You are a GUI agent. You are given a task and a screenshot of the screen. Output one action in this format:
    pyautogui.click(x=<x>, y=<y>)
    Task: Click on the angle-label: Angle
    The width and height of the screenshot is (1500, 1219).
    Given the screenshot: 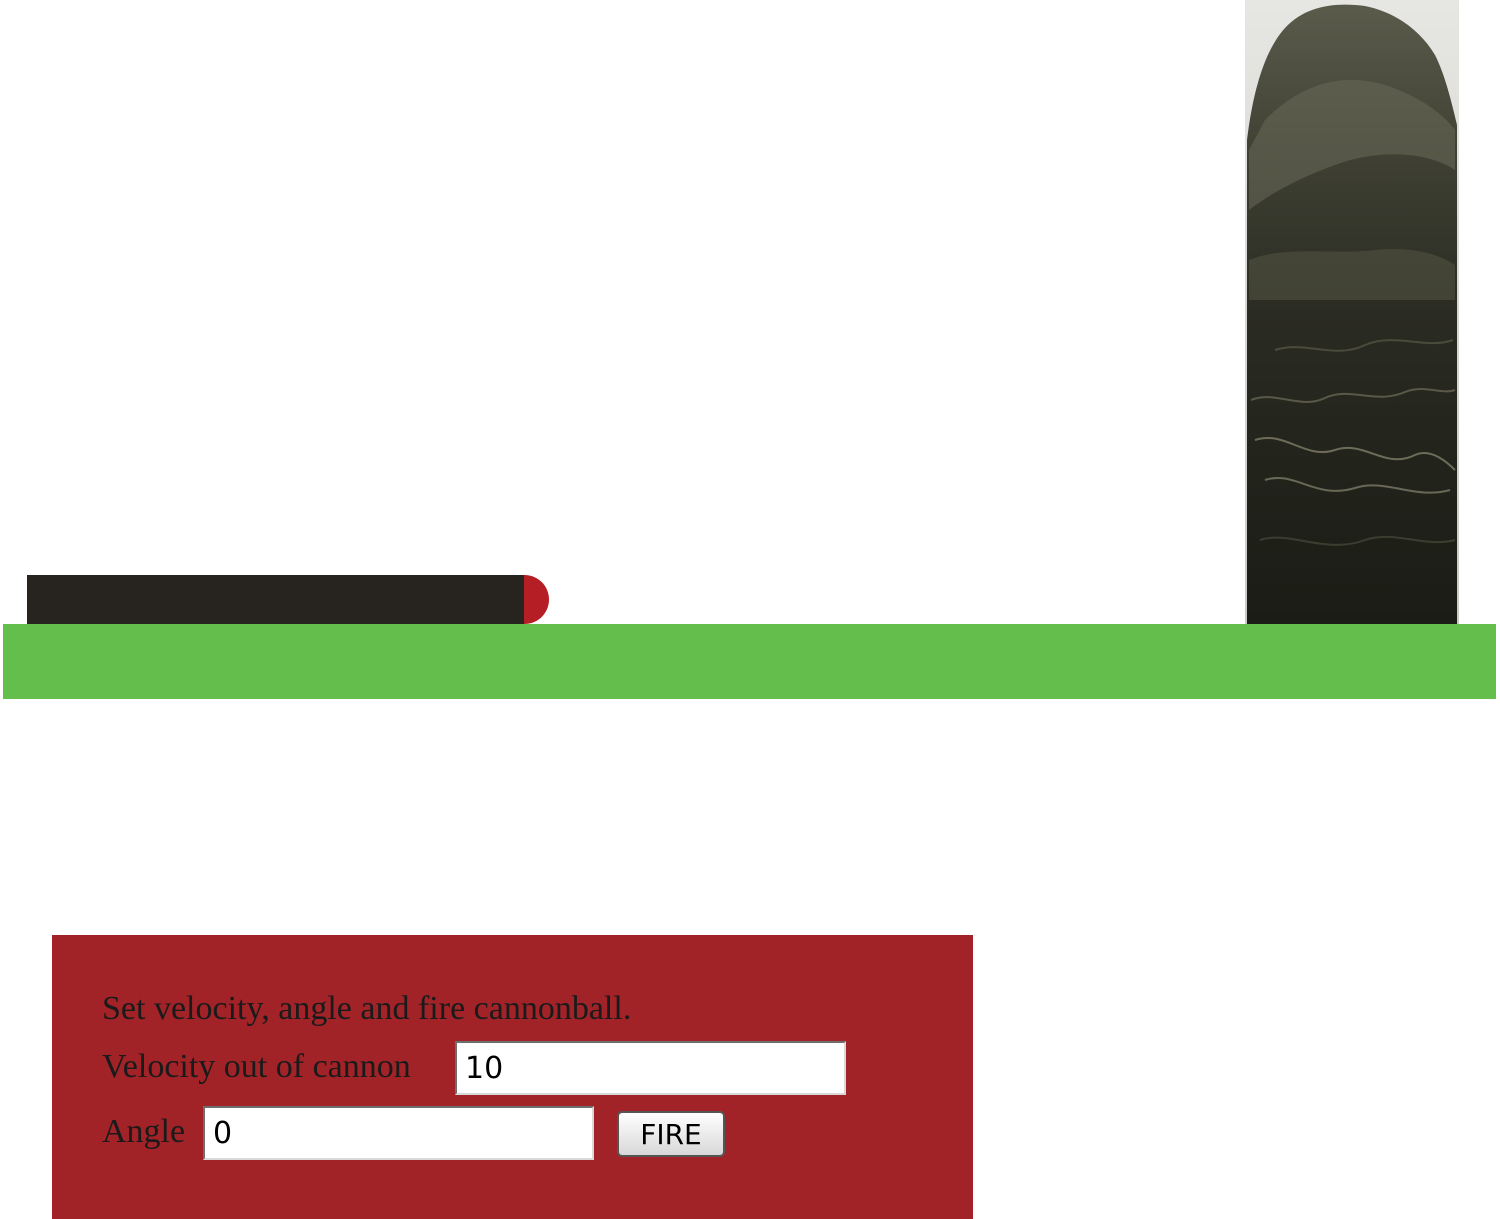 What is the action you would take?
    pyautogui.click(x=144, y=1131)
    